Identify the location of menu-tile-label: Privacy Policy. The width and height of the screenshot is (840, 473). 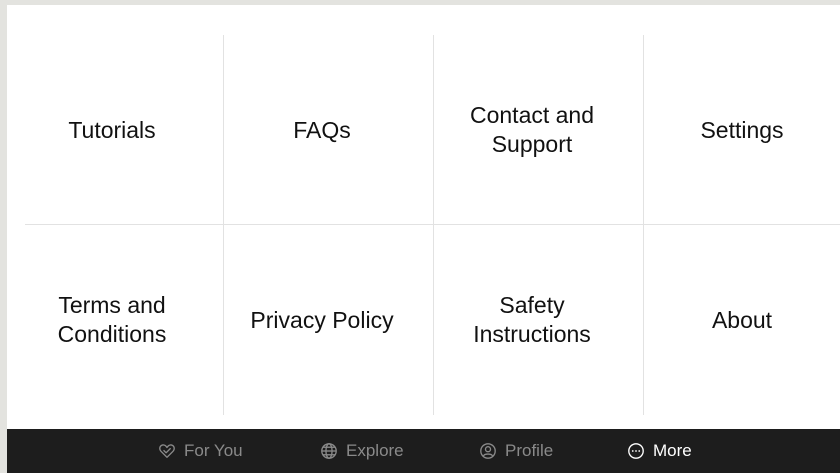
(322, 319).